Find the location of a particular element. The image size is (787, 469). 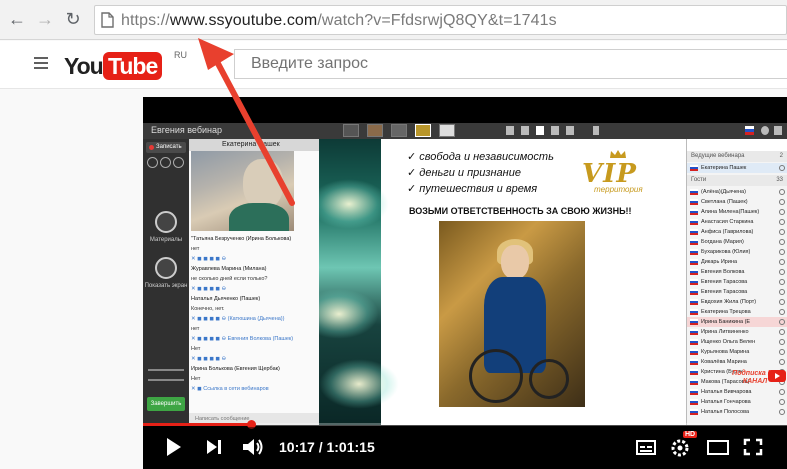

vip-subtitle: территория is located at coordinates (618, 189).